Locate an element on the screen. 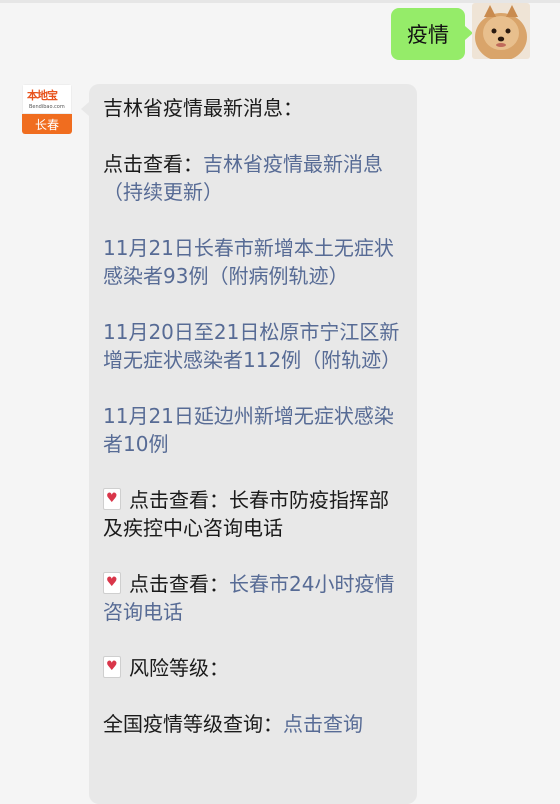  item5-prefix: 点击查看： is located at coordinates (179, 500).